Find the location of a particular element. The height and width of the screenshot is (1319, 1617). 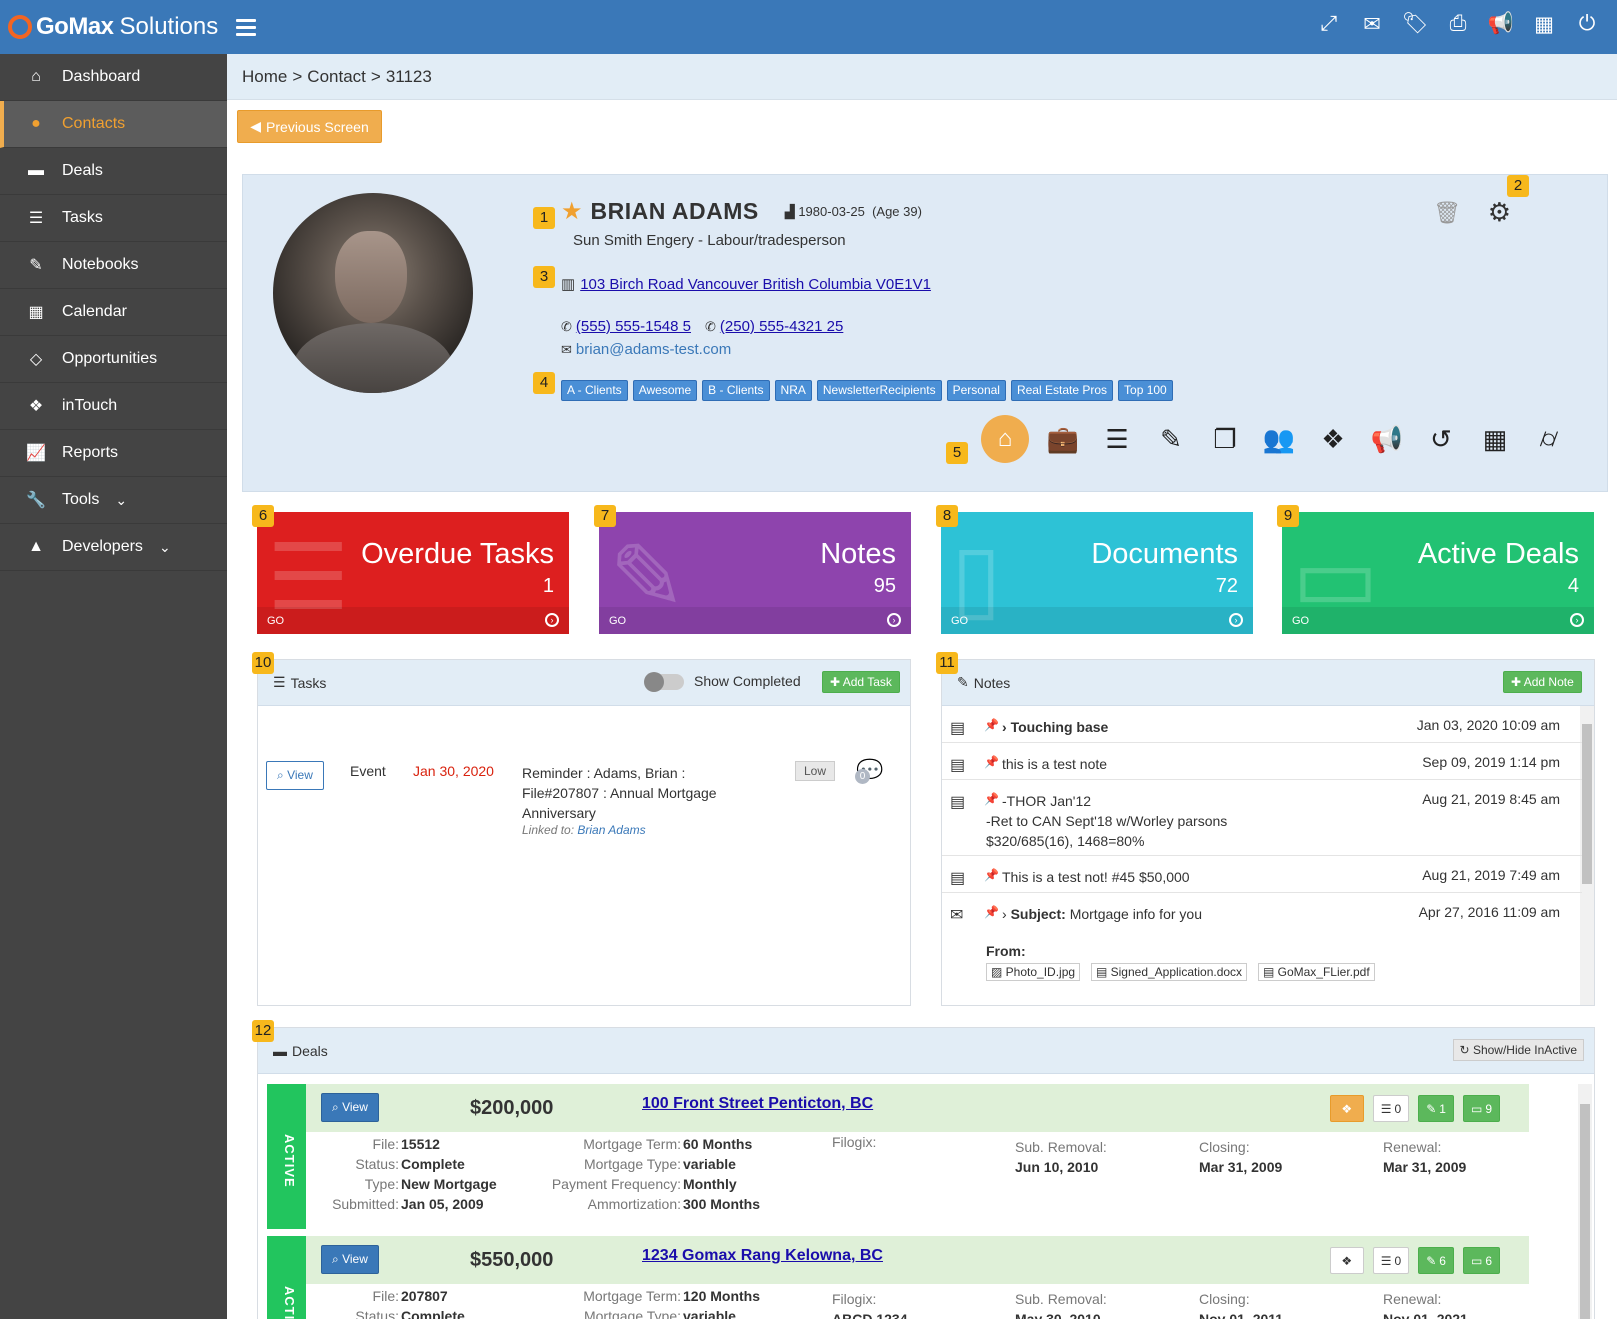

attachment-file: ▤ GoMax_FLier.pdf is located at coordinates (1316, 972).